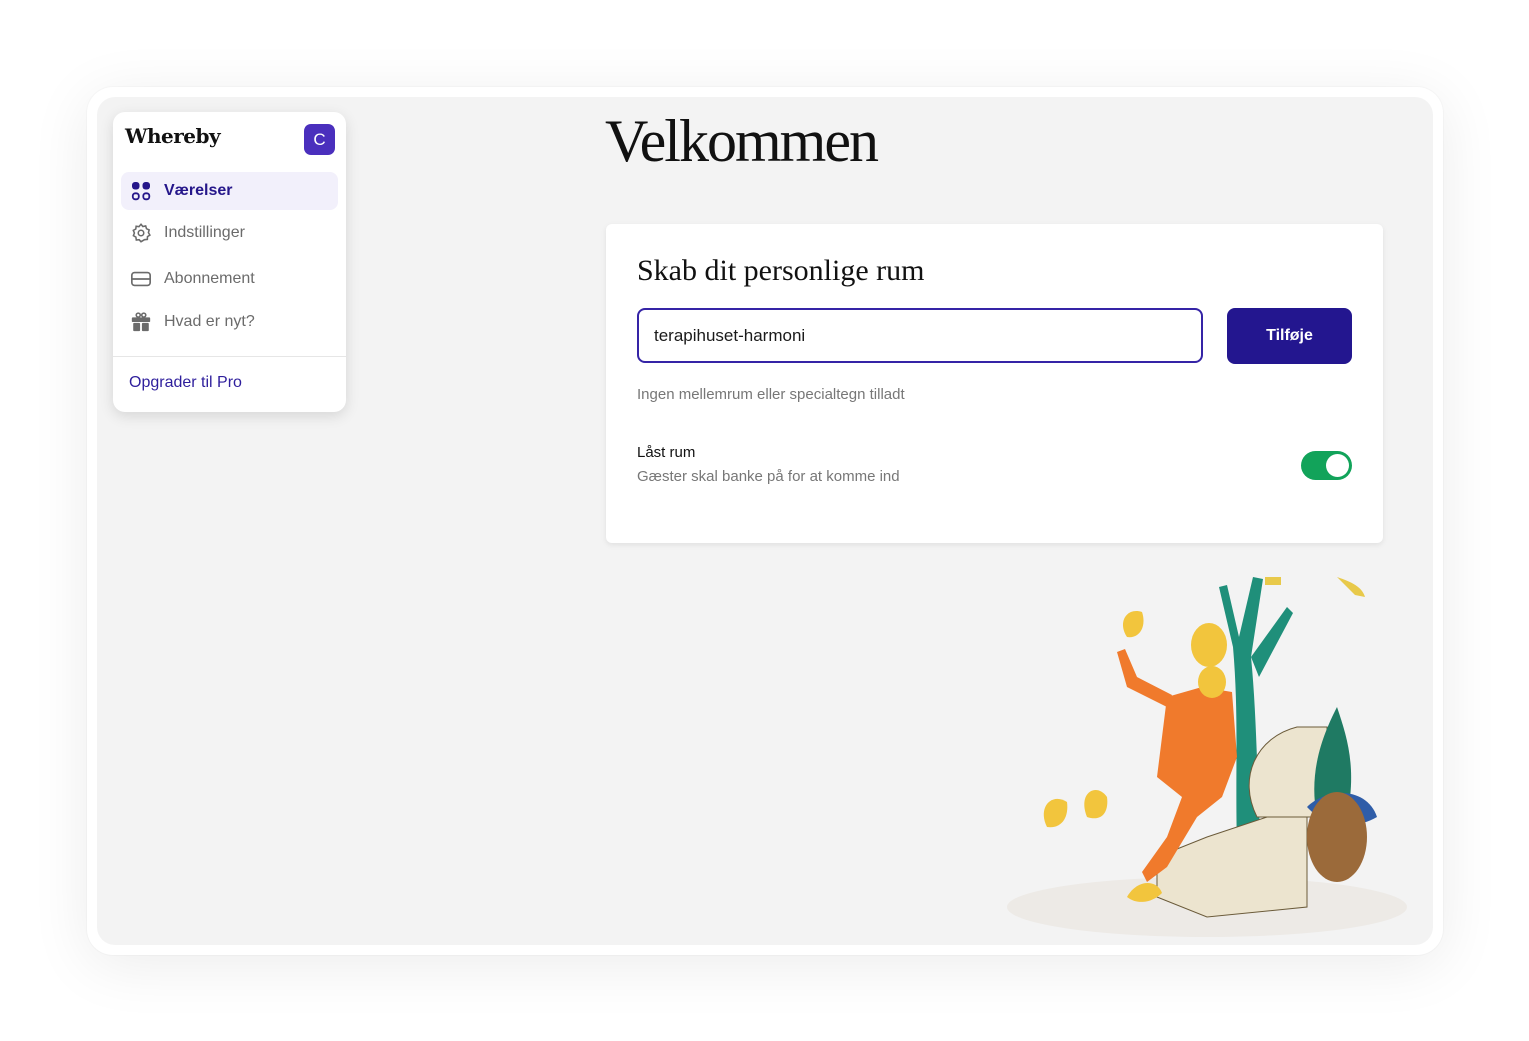 This screenshot has height=1041, width=1529. Describe the element at coordinates (1207, 757) in the screenshot. I see `person-sitting-illustration` at that location.